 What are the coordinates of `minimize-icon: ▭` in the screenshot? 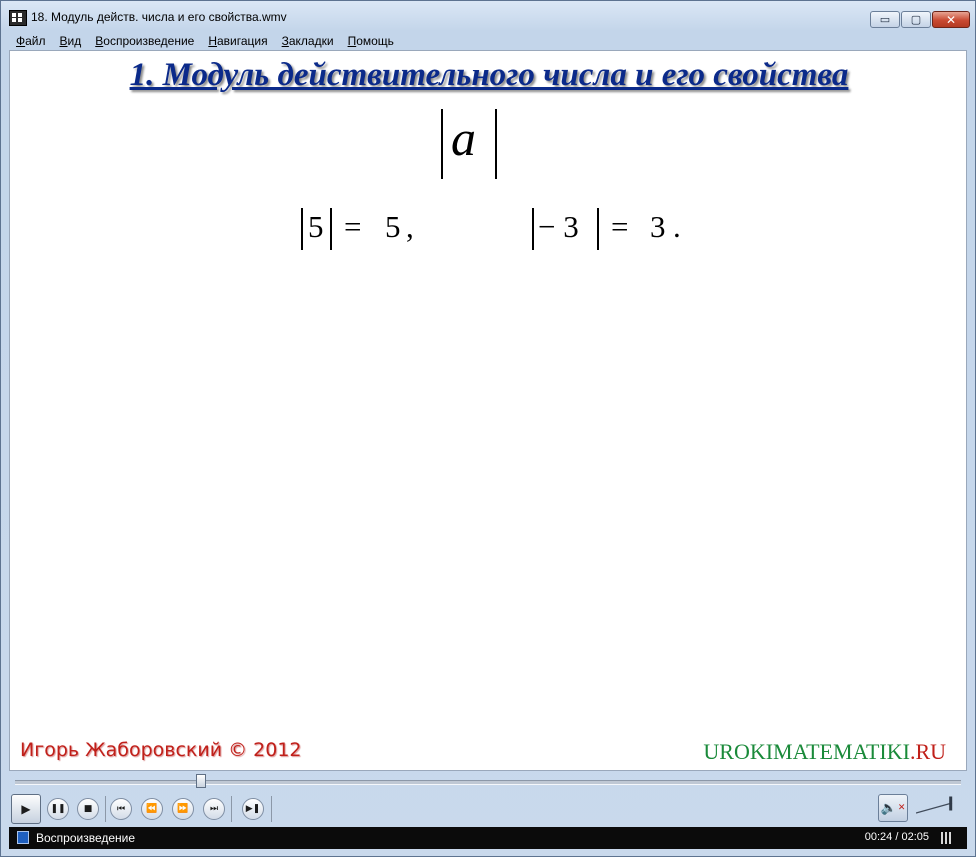 It's located at (885, 19).